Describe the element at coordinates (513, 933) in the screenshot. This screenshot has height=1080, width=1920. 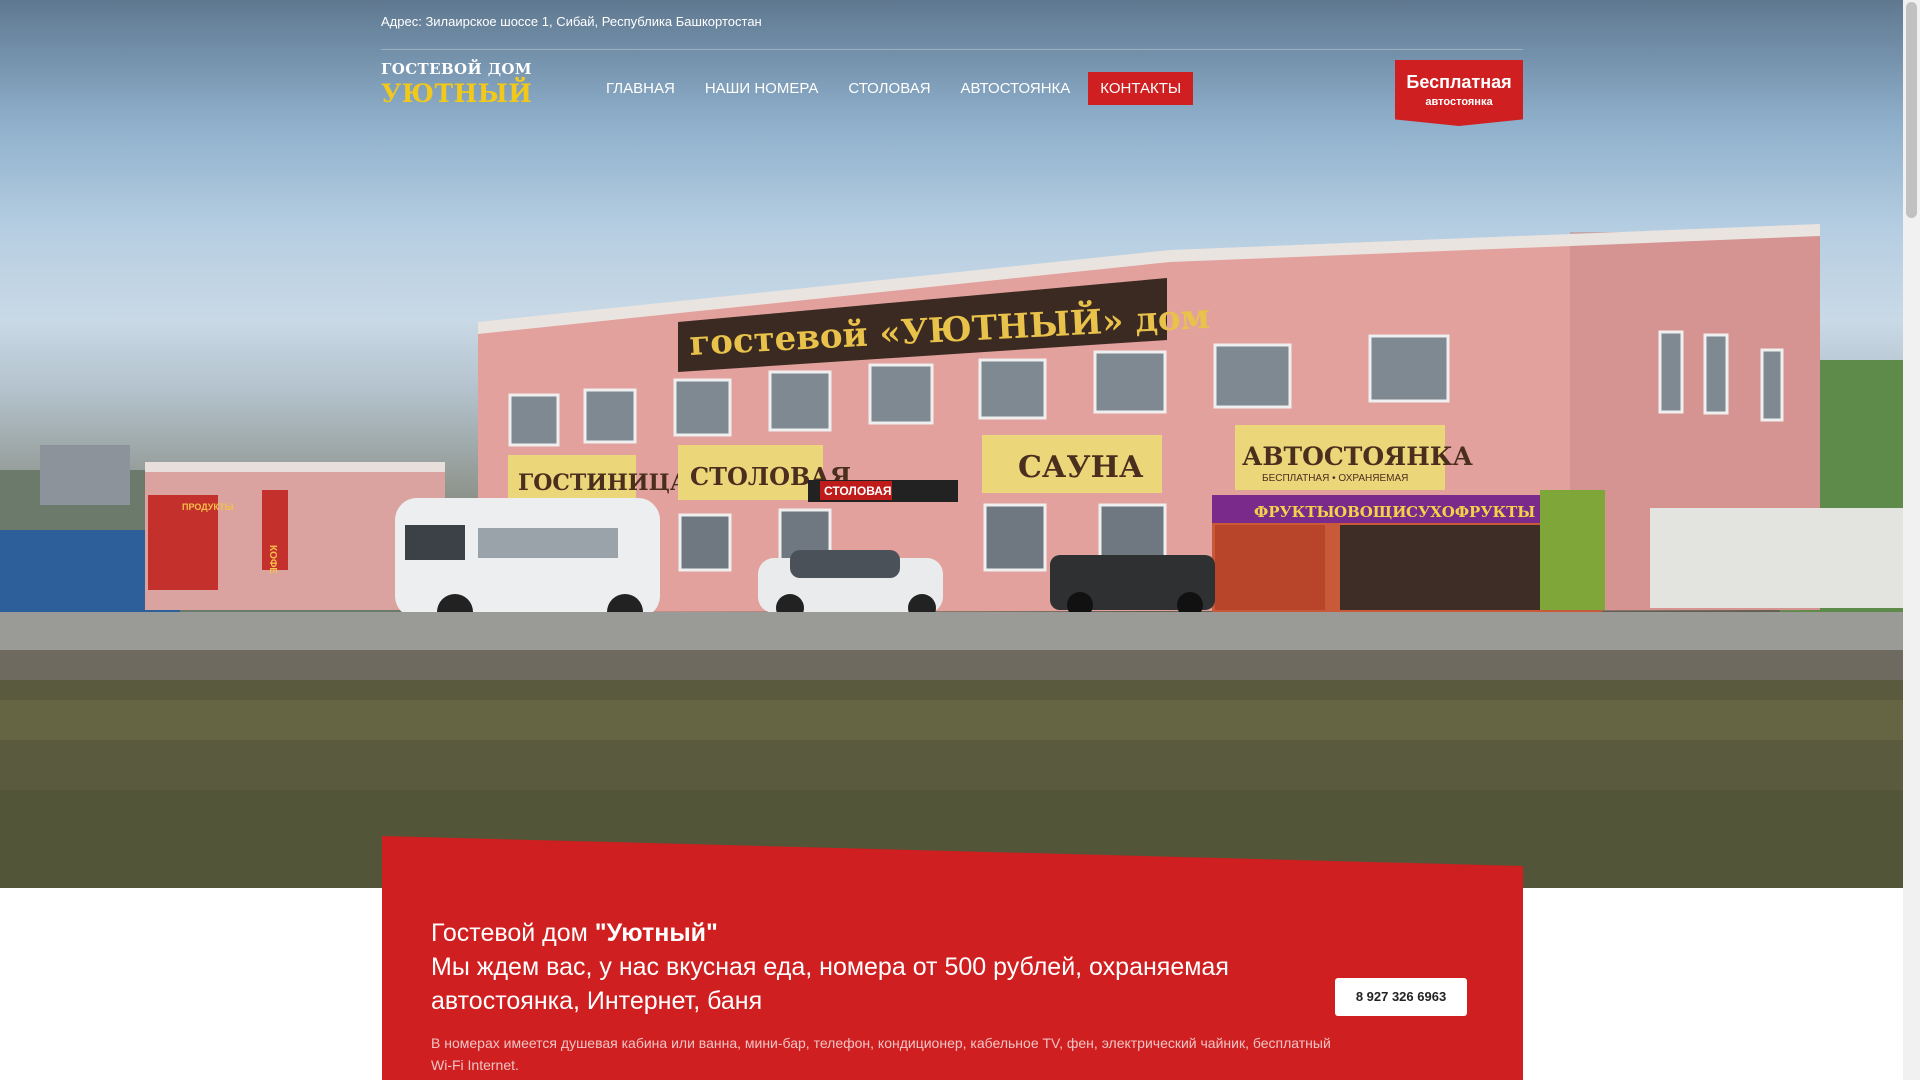
I see `intro-title-prefix: Гостевой дом` at that location.